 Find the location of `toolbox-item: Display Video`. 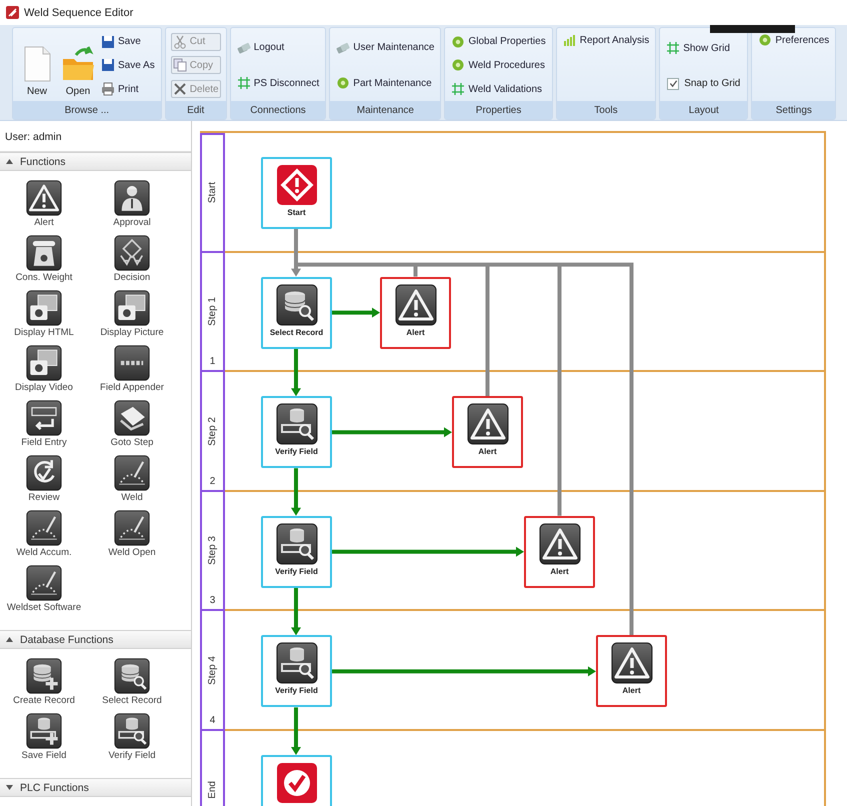

toolbox-item: Display Video is located at coordinates (44, 370).